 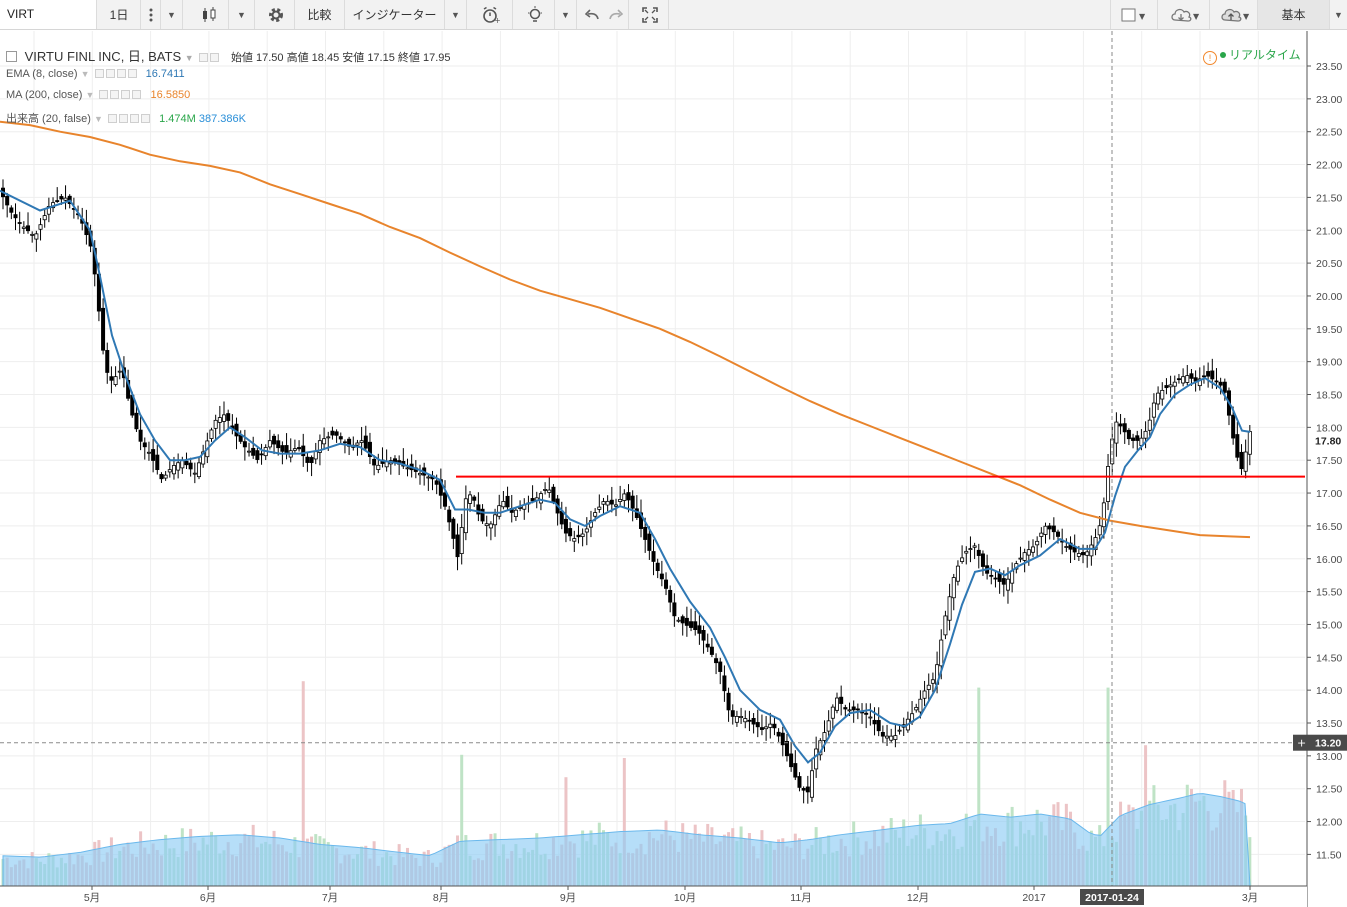 I want to click on layout-name-button: 基本, so click(x=1294, y=14).